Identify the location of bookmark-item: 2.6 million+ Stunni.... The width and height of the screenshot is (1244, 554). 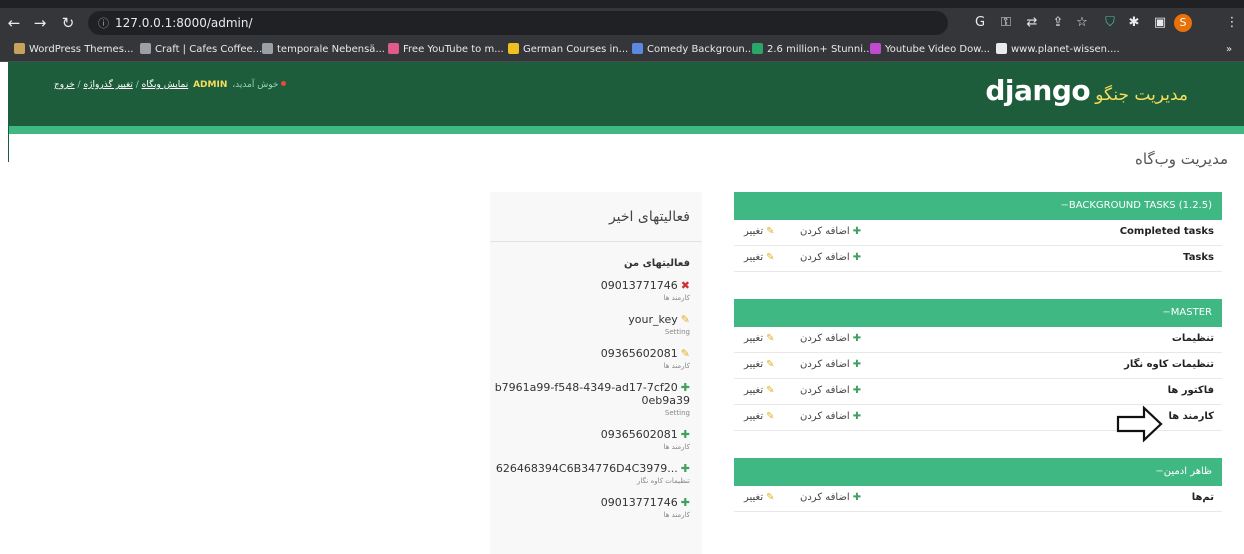
(812, 50).